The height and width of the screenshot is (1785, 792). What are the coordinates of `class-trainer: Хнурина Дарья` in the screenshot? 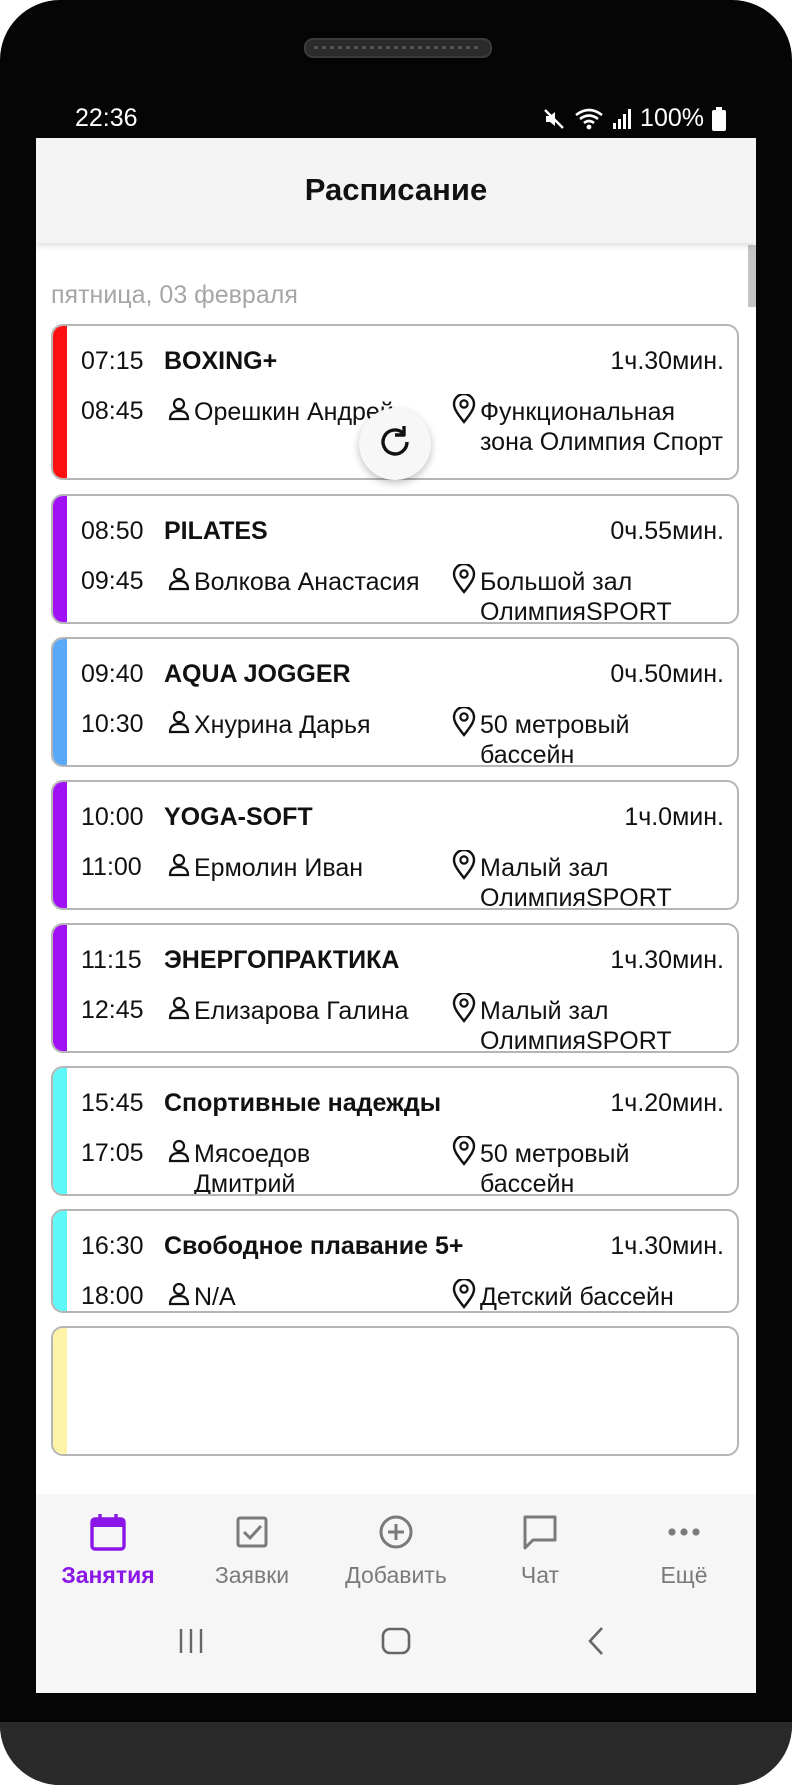 It's located at (282, 725).